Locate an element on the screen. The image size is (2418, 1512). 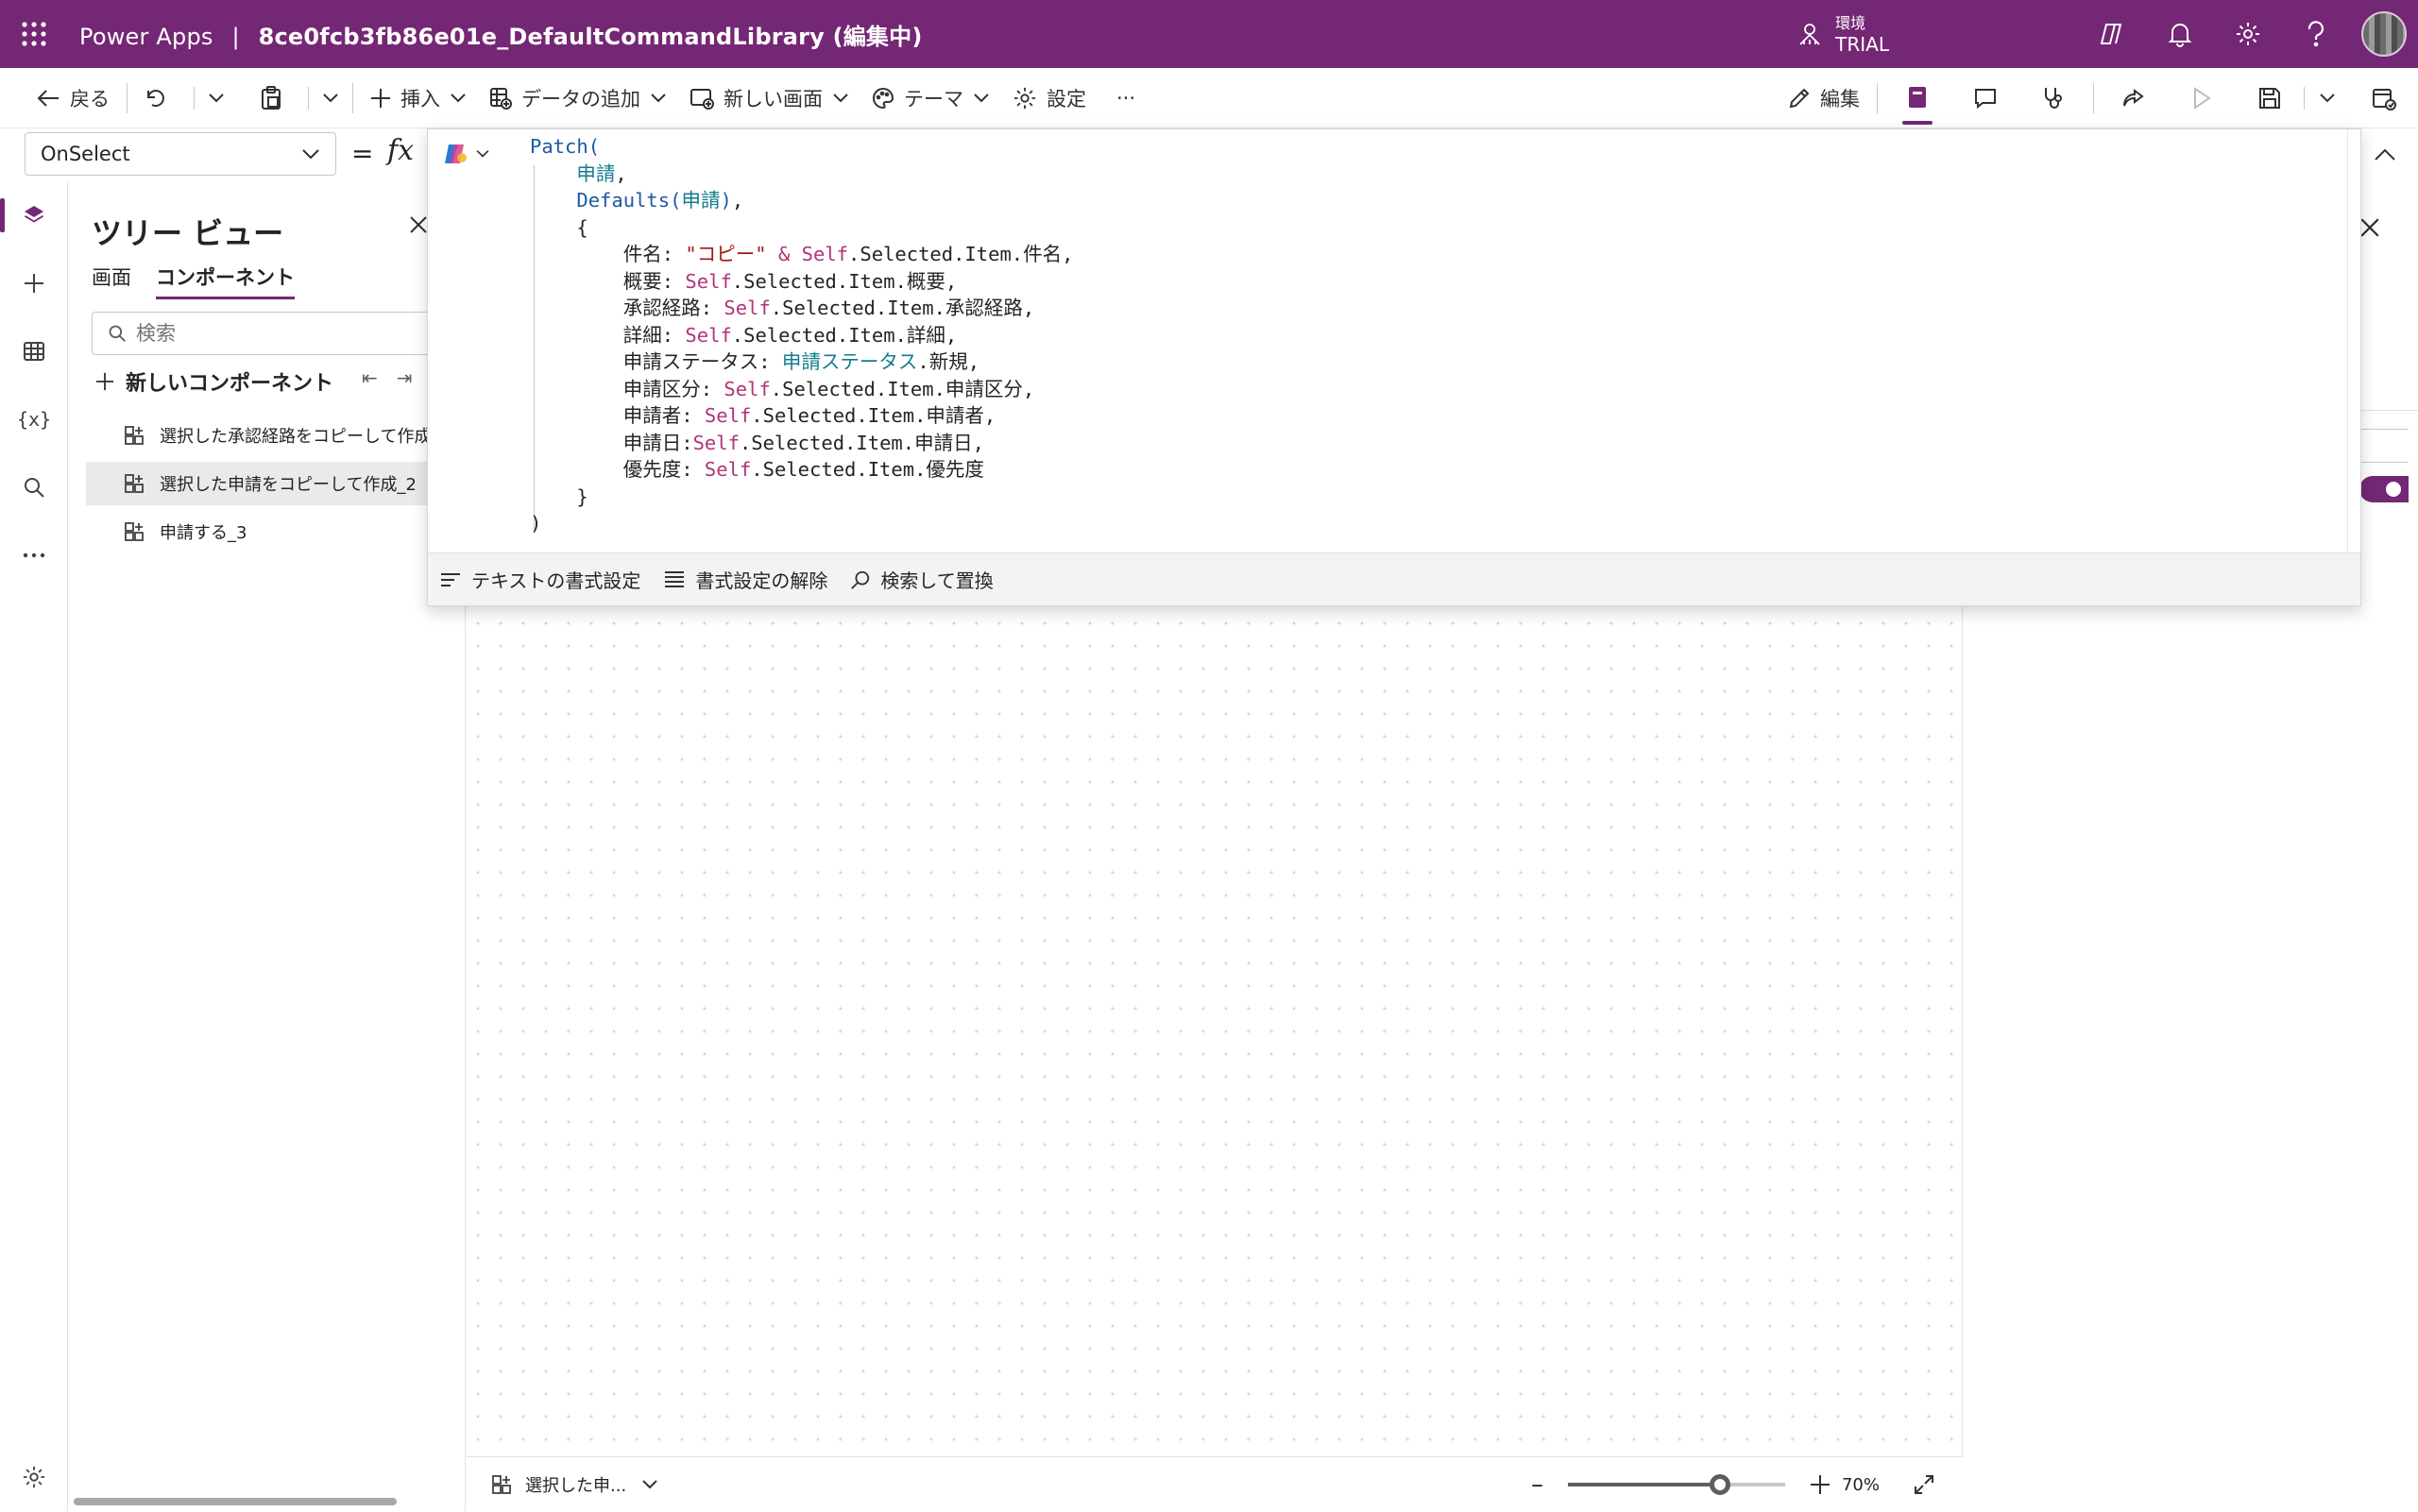
save-dropdown is located at coordinates (2327, 98).